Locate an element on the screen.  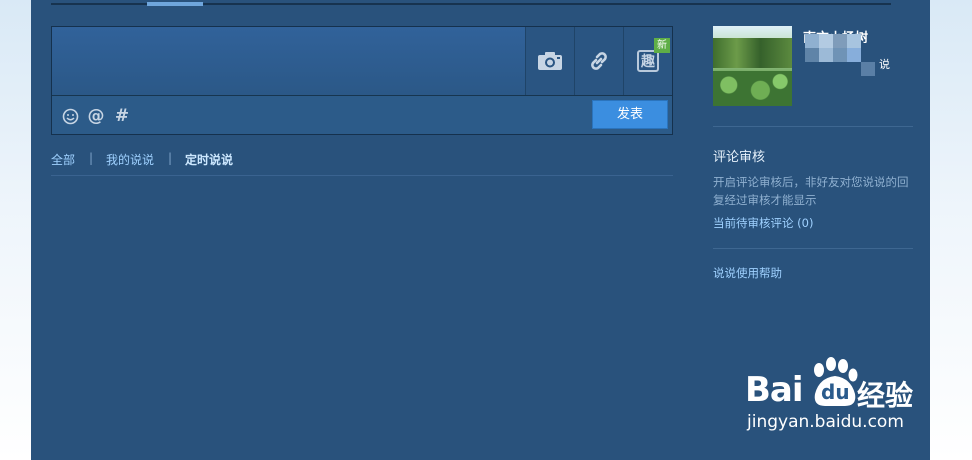
link-icon is located at coordinates (599, 61).